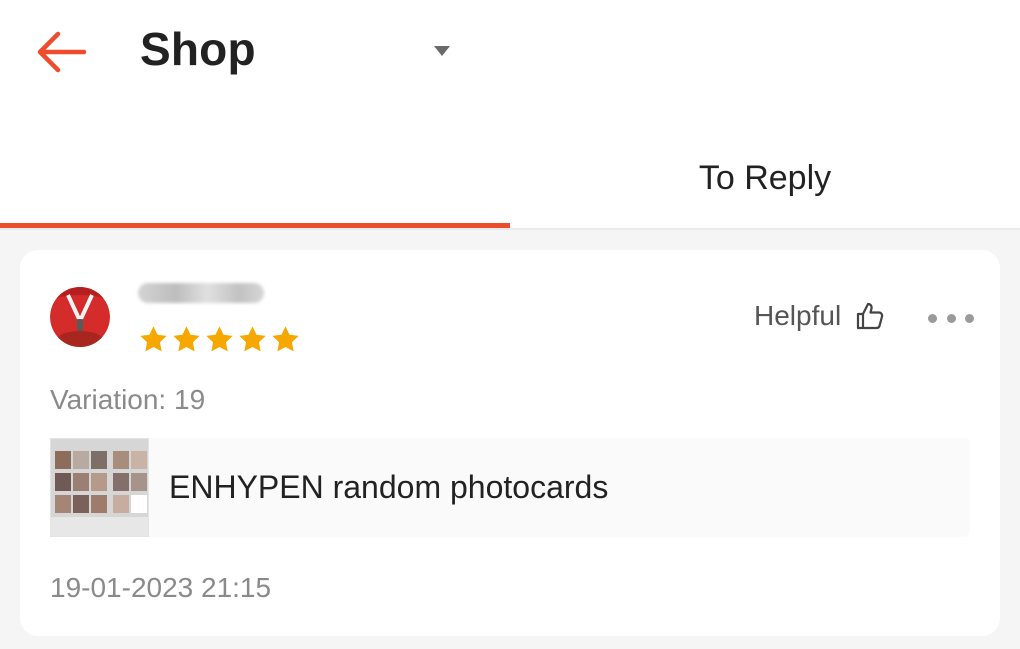 This screenshot has height=649, width=1020. I want to click on avatar, so click(80, 317).